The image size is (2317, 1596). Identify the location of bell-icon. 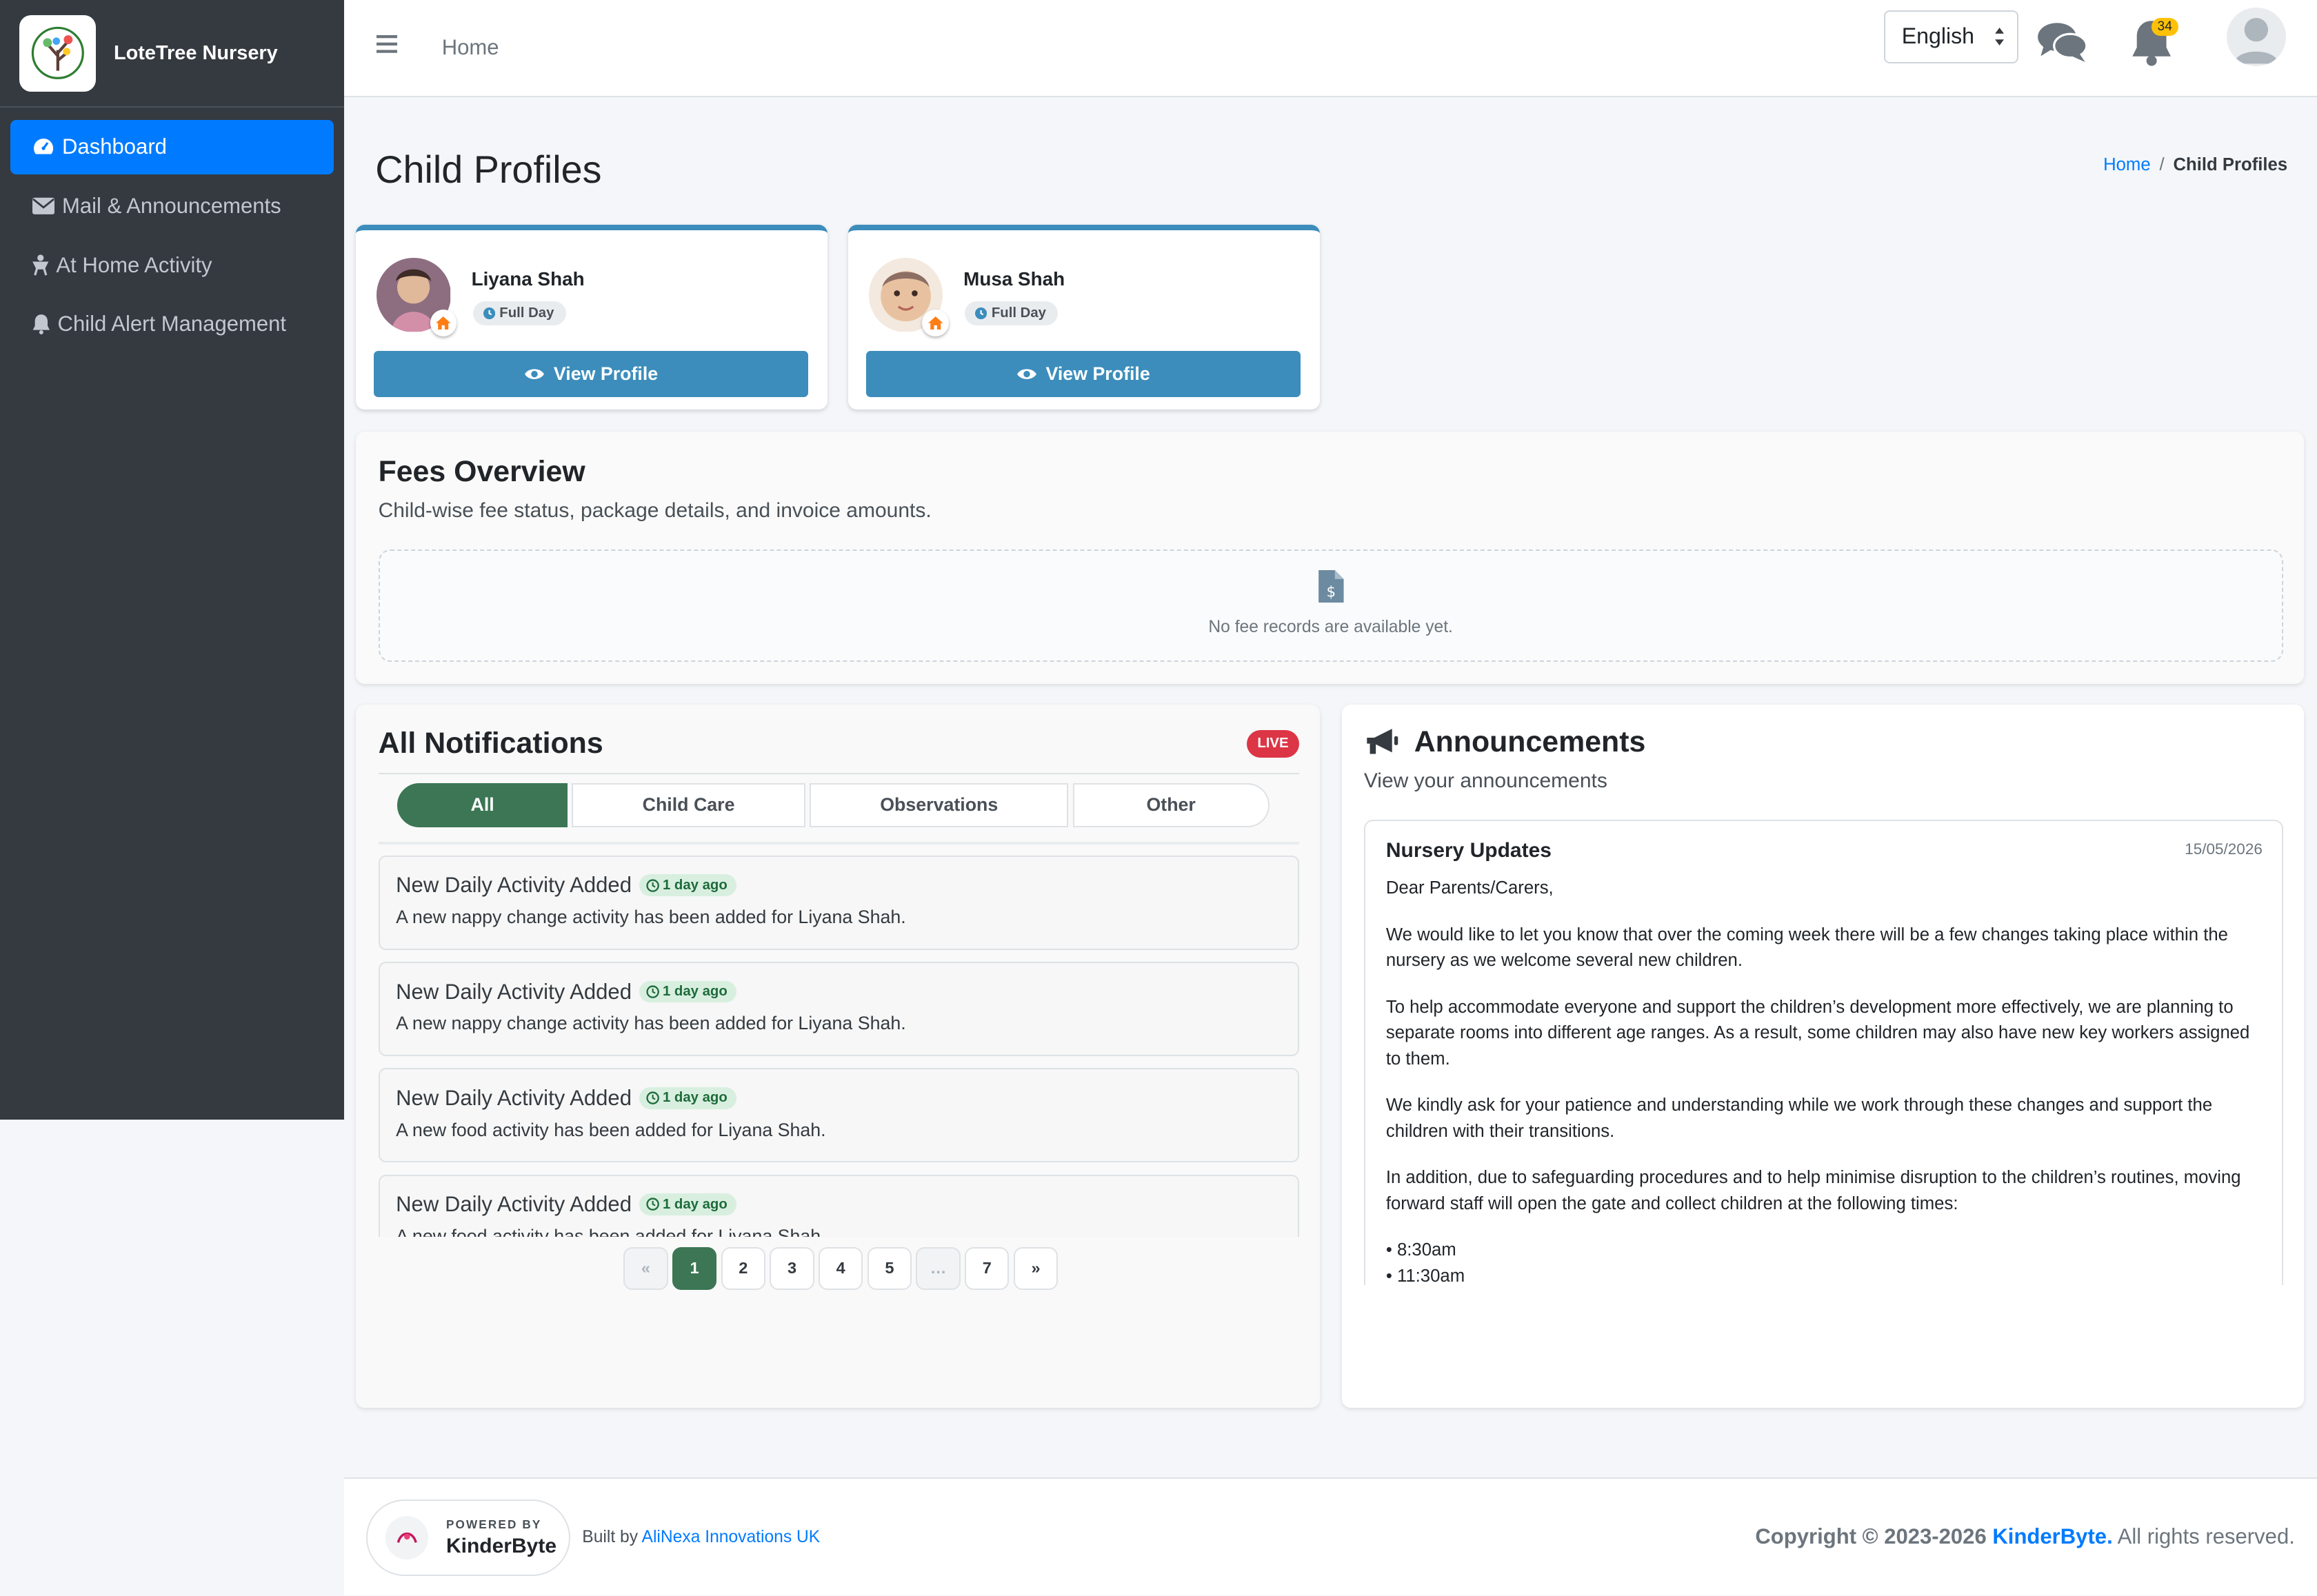
(41, 324).